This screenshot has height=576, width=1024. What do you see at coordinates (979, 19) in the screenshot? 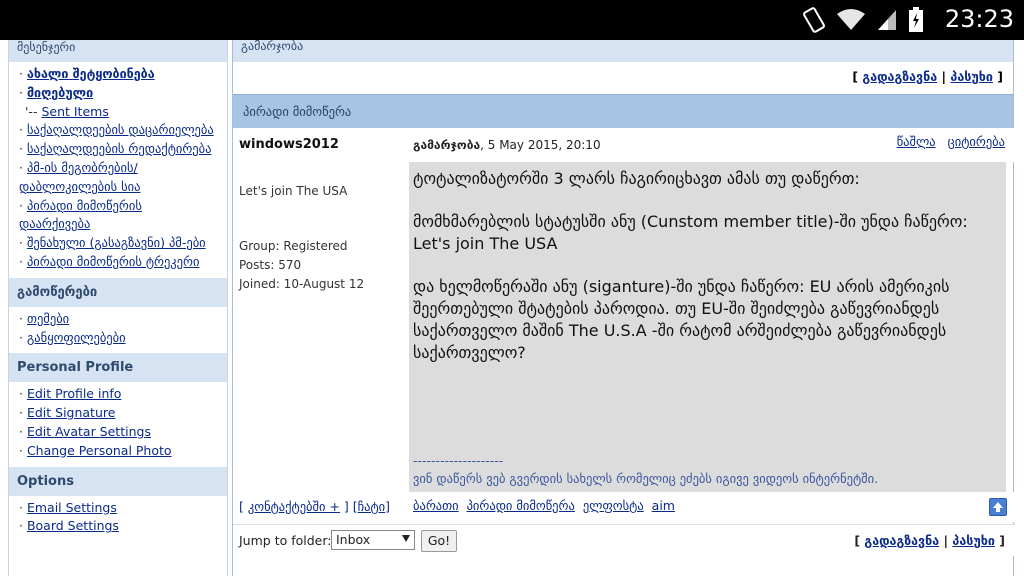
I see `status-clock: 23:23` at bounding box center [979, 19].